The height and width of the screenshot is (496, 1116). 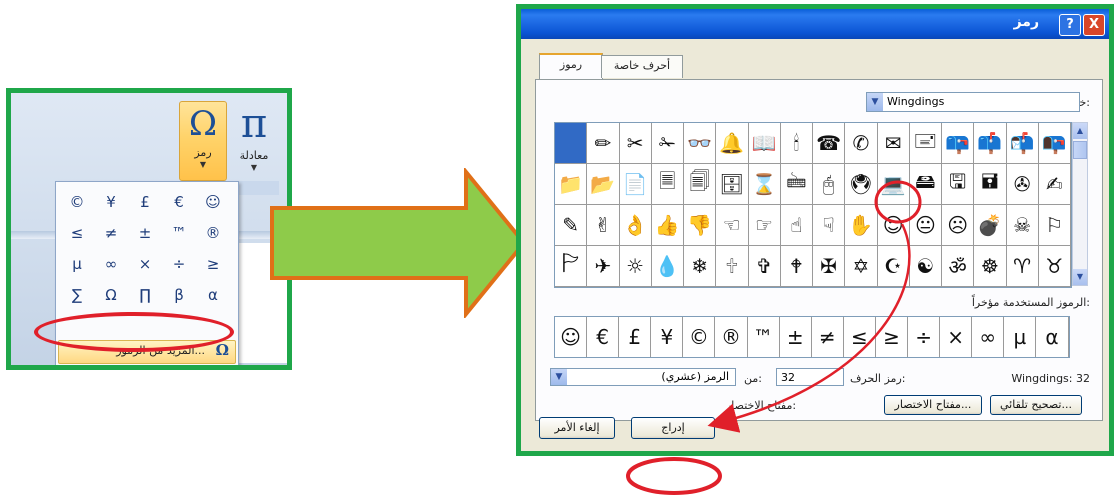 What do you see at coordinates (898, 202) in the screenshot?
I see `highlight-circle-smiley` at bounding box center [898, 202].